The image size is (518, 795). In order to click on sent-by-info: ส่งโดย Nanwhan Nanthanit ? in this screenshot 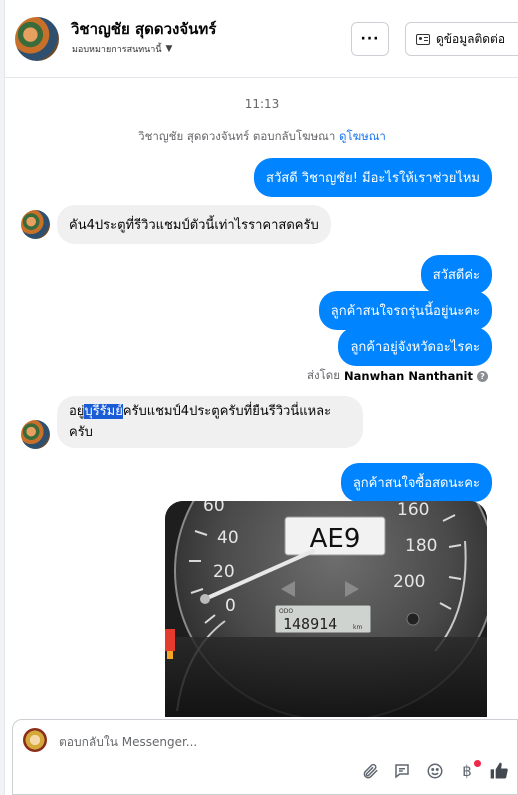, I will do `click(397, 376)`.